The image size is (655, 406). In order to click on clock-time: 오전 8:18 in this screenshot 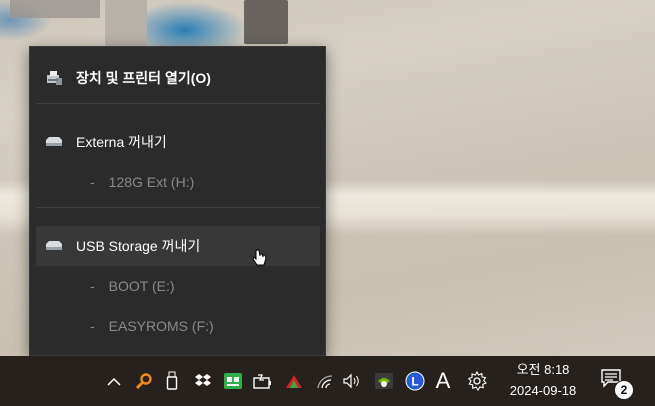, I will do `click(543, 369)`.